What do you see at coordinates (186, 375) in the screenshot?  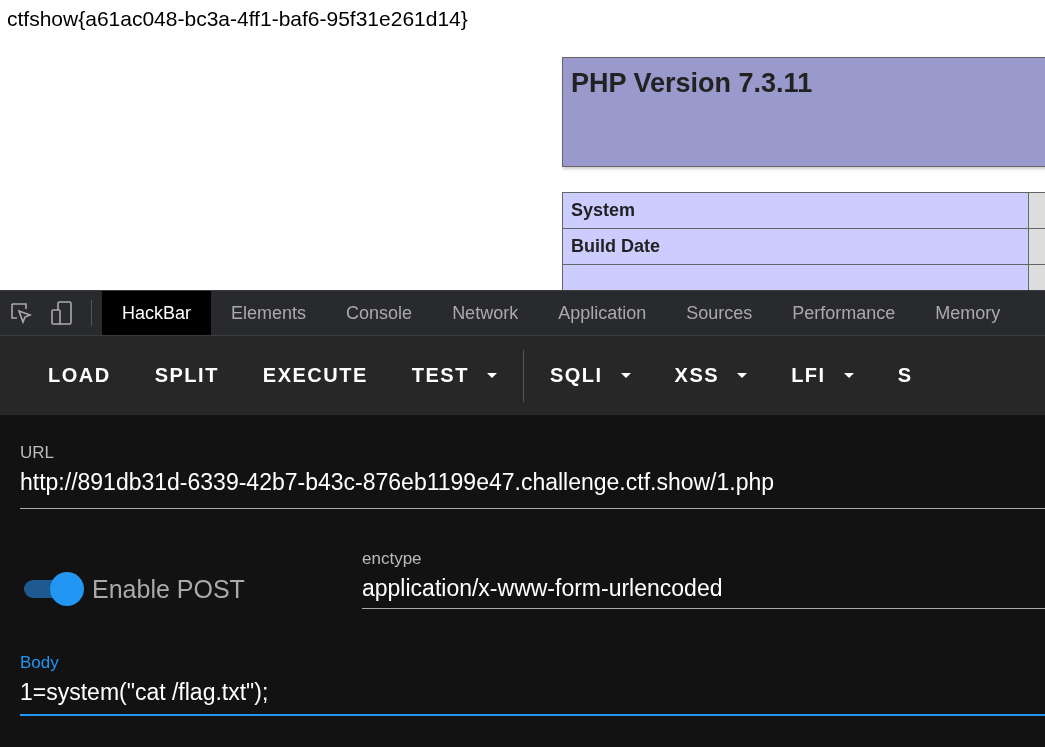 I see `menu-button: SPLIT` at bounding box center [186, 375].